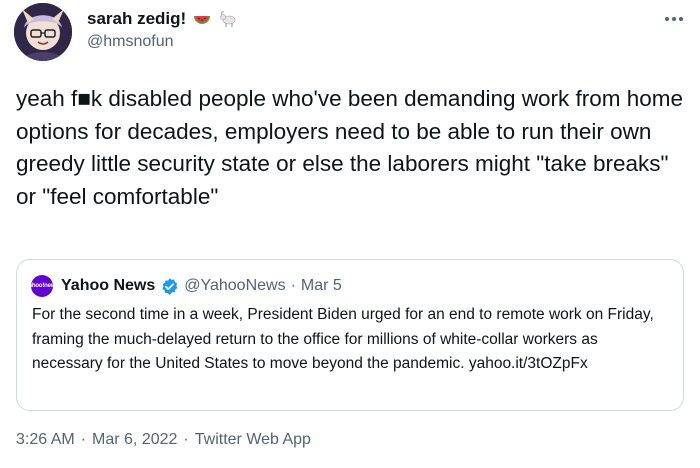  I want to click on tweet-time: 3:26 AM, so click(45, 440).